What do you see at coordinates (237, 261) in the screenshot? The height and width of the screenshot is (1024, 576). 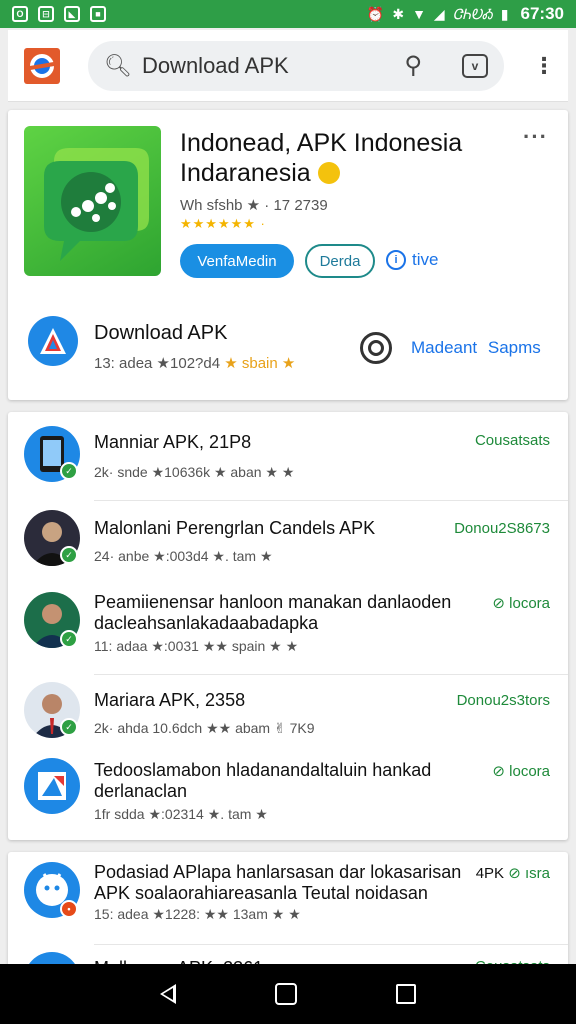 I see `install-button: VenfaMedin` at bounding box center [237, 261].